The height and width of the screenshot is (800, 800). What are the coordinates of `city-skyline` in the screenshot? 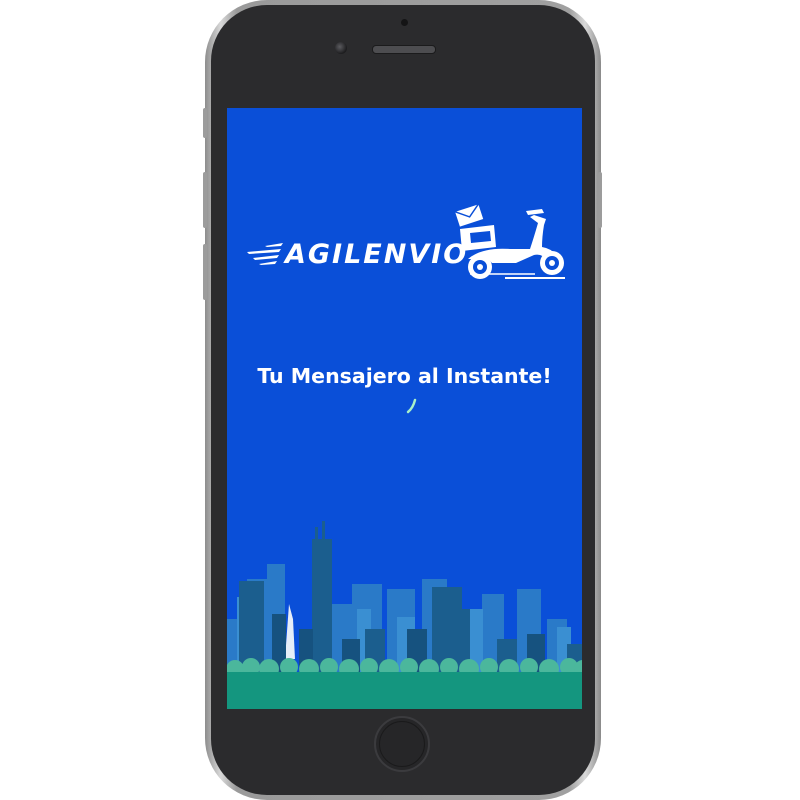 It's located at (404, 615).